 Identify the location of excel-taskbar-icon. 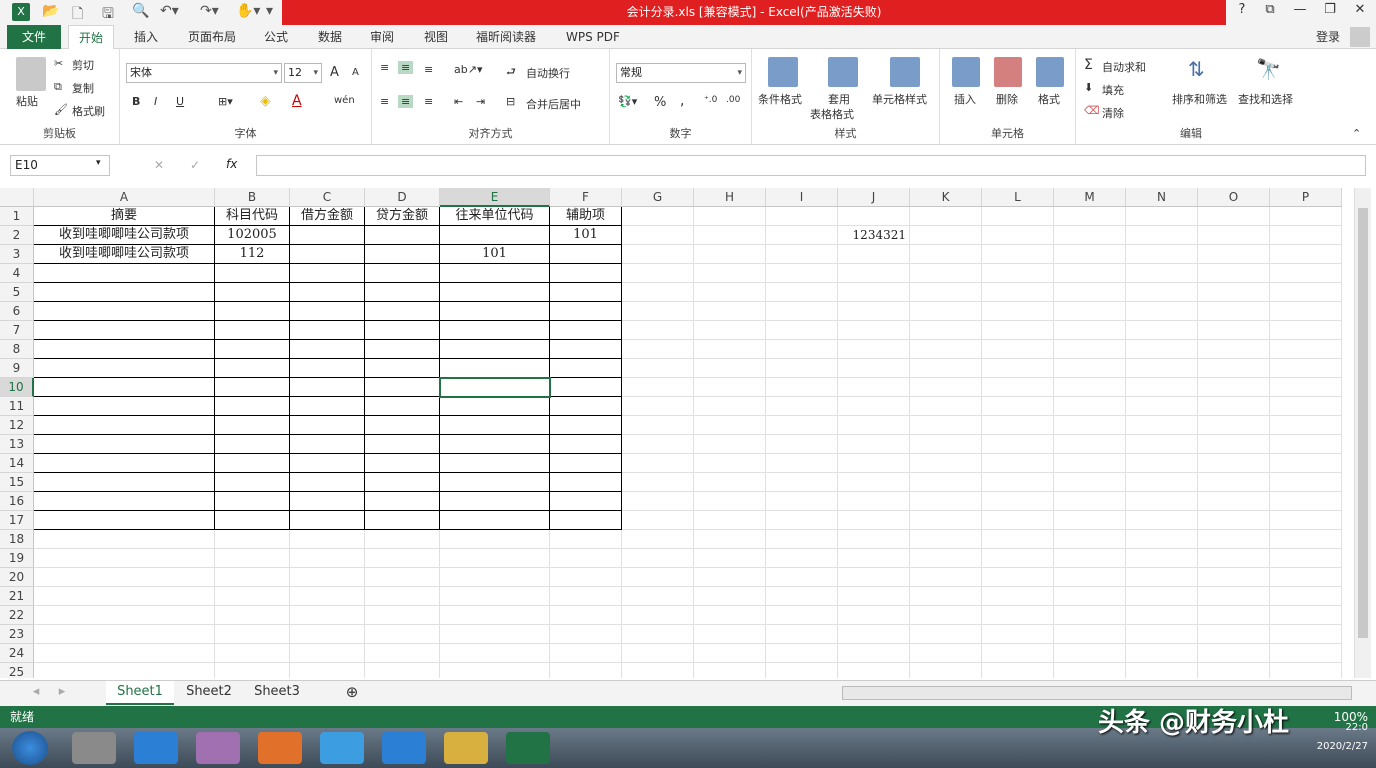
(528, 748).